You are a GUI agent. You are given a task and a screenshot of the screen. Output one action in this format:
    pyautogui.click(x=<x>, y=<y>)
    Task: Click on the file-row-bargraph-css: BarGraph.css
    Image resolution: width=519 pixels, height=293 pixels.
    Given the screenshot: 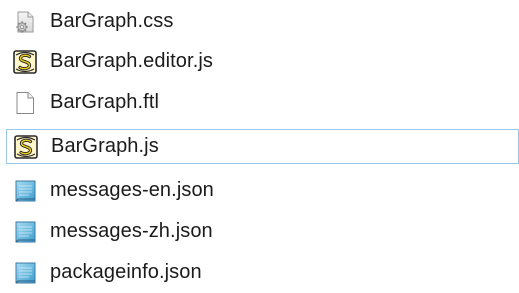 What is the action you would take?
    pyautogui.click(x=262, y=21)
    